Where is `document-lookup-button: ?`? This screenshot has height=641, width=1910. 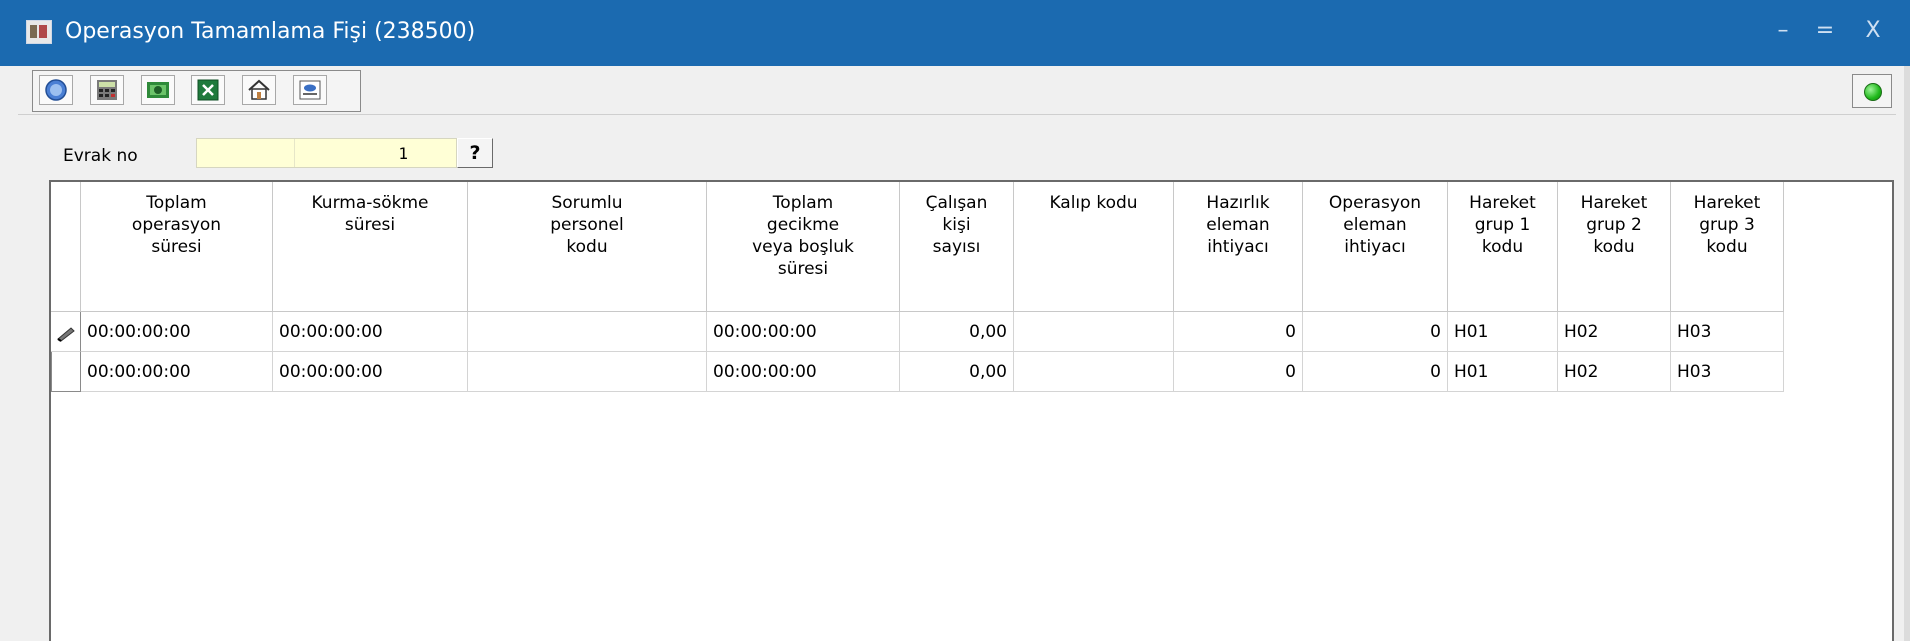
document-lookup-button: ? is located at coordinates (475, 153).